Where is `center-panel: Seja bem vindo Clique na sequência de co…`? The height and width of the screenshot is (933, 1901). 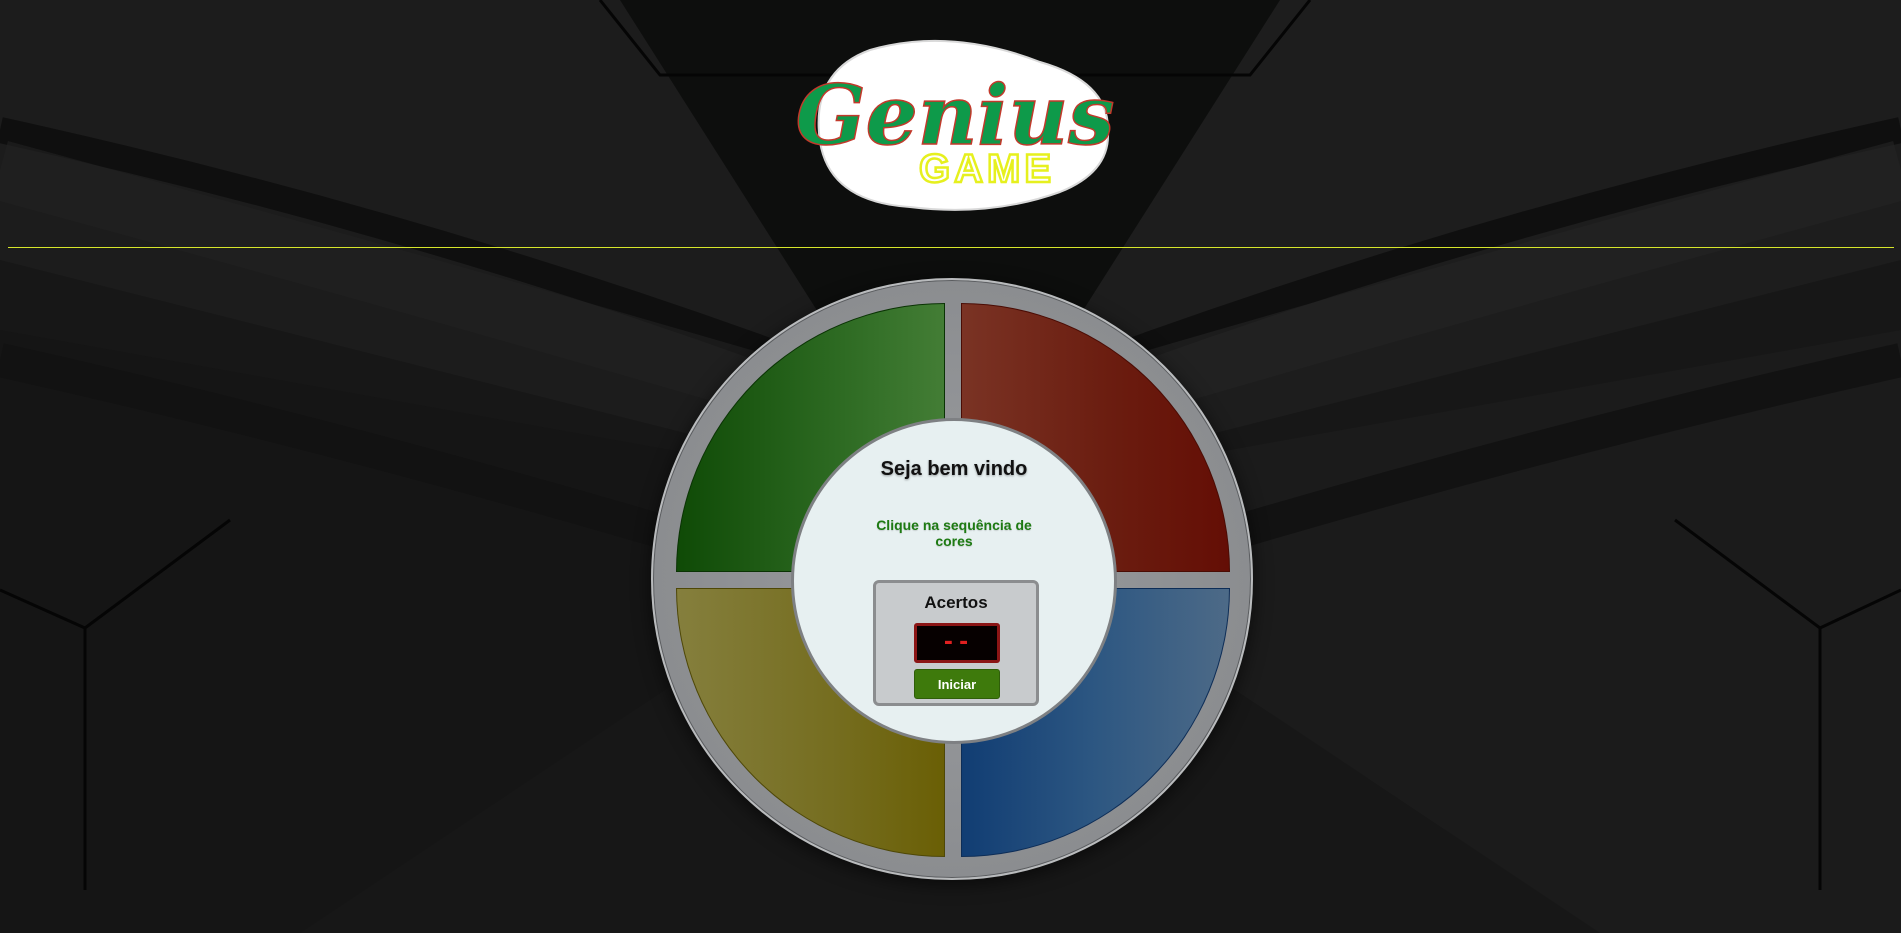 center-panel: Seja bem vindo Clique na sequência de co… is located at coordinates (954, 581).